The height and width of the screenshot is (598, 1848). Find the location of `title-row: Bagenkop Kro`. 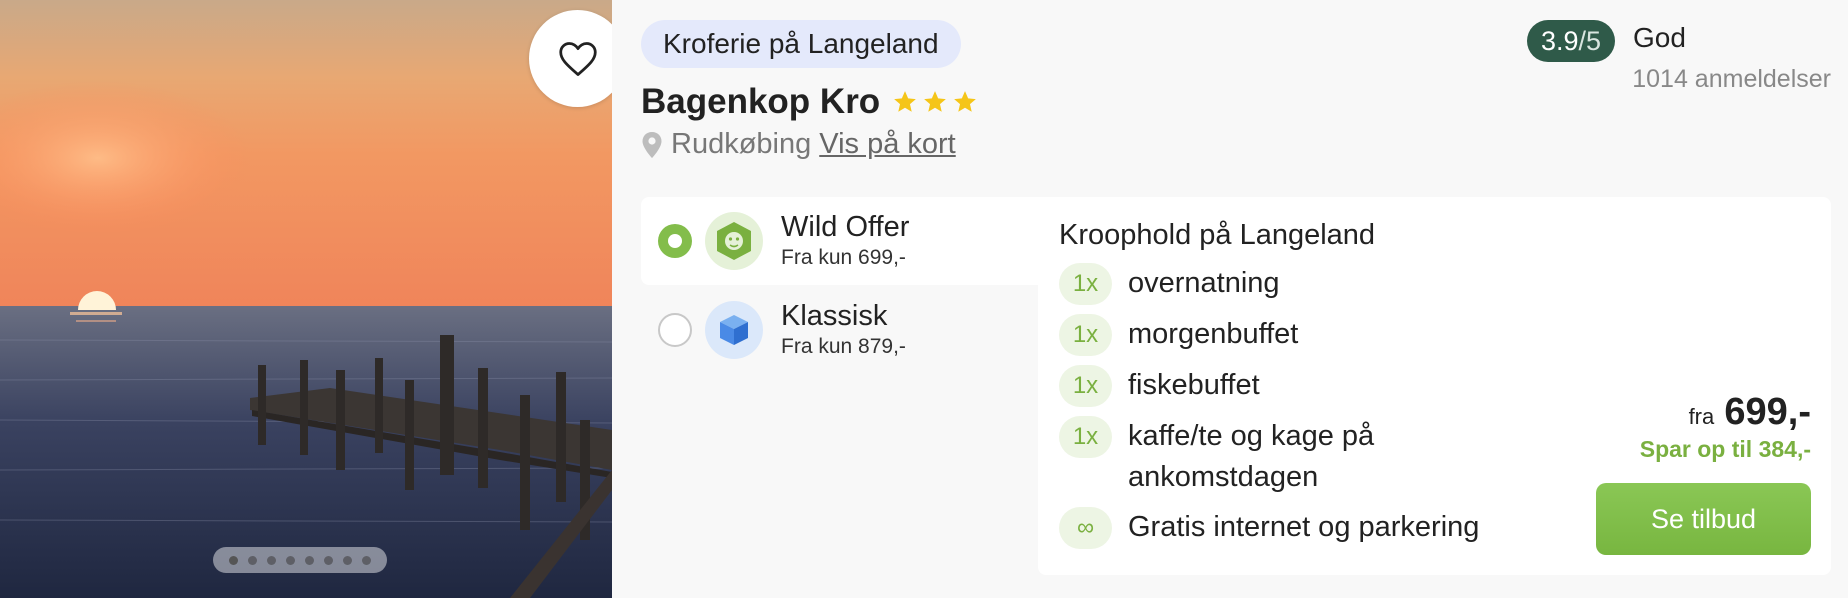

title-row: Bagenkop Kro is located at coordinates (809, 102).